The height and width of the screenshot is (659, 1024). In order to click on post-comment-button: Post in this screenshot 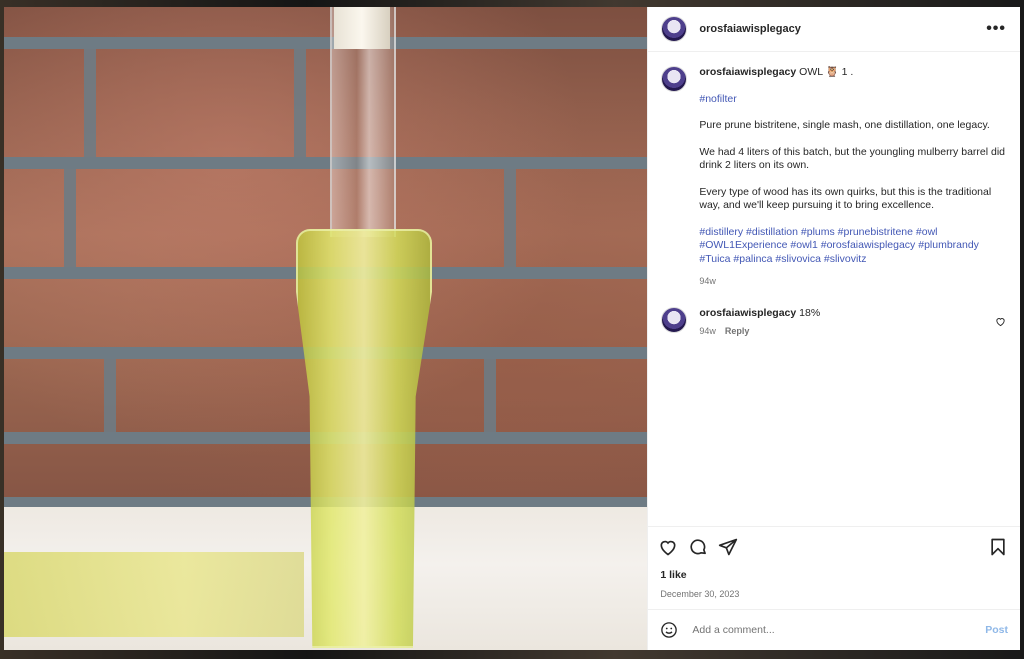, I will do `click(996, 630)`.